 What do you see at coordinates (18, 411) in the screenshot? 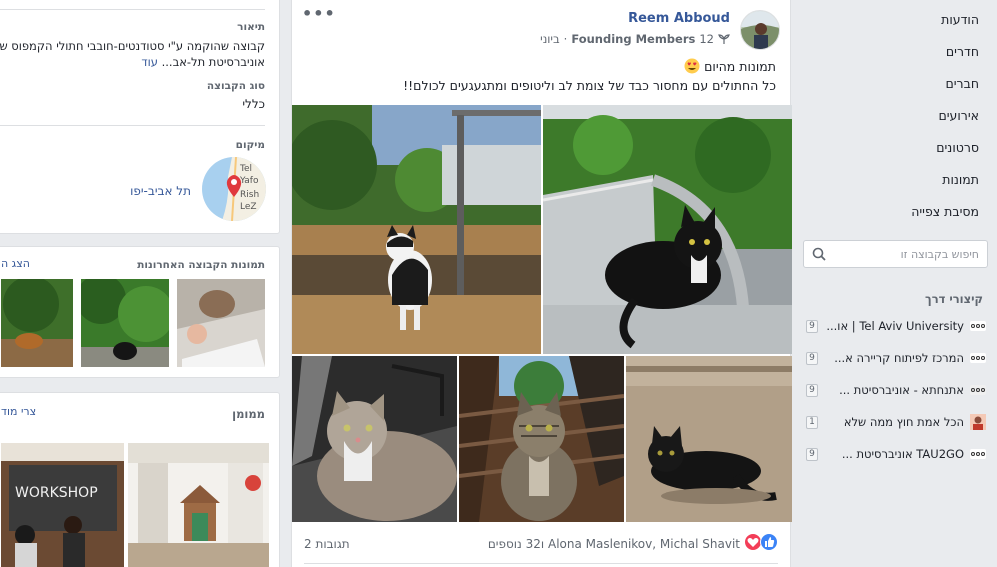
I see `create-ad-link: צרי מוד` at bounding box center [18, 411].